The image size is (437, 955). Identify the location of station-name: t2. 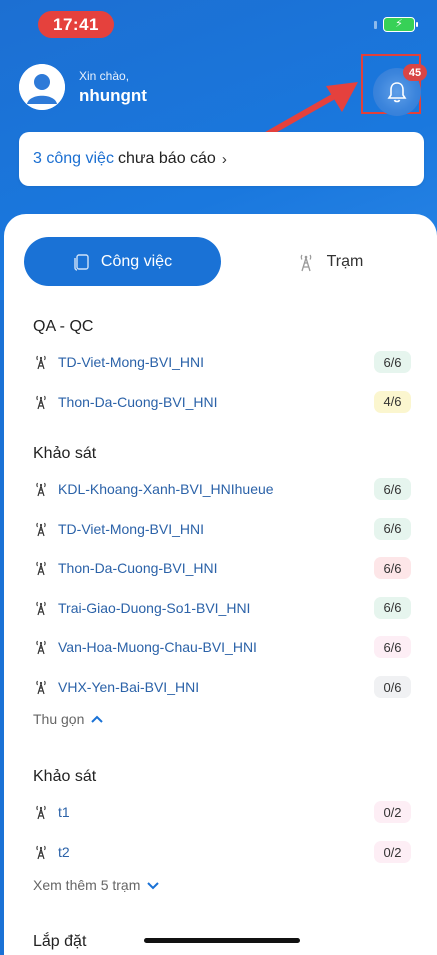
(64, 852).